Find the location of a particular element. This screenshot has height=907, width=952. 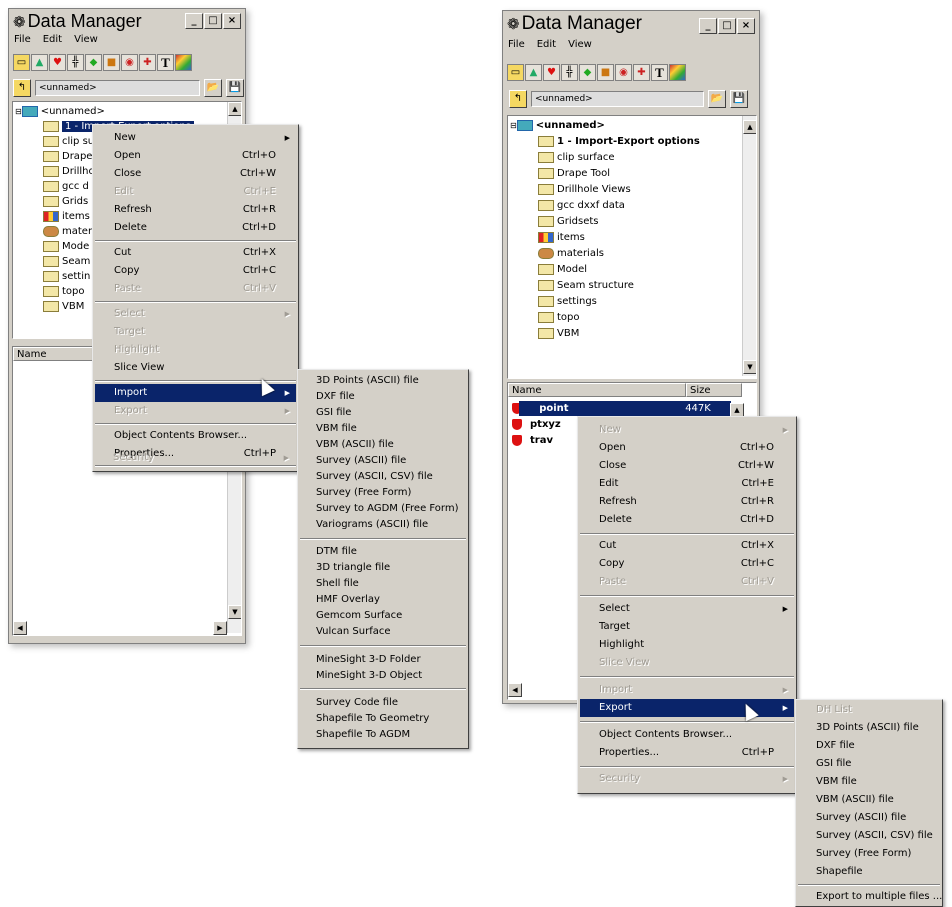

list-row: trav is located at coordinates (532, 440).